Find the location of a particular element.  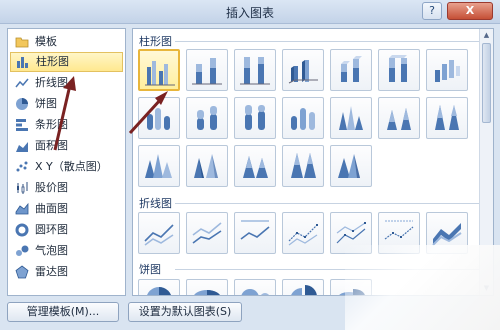

stacked-cone-icon is located at coordinates (399, 119).